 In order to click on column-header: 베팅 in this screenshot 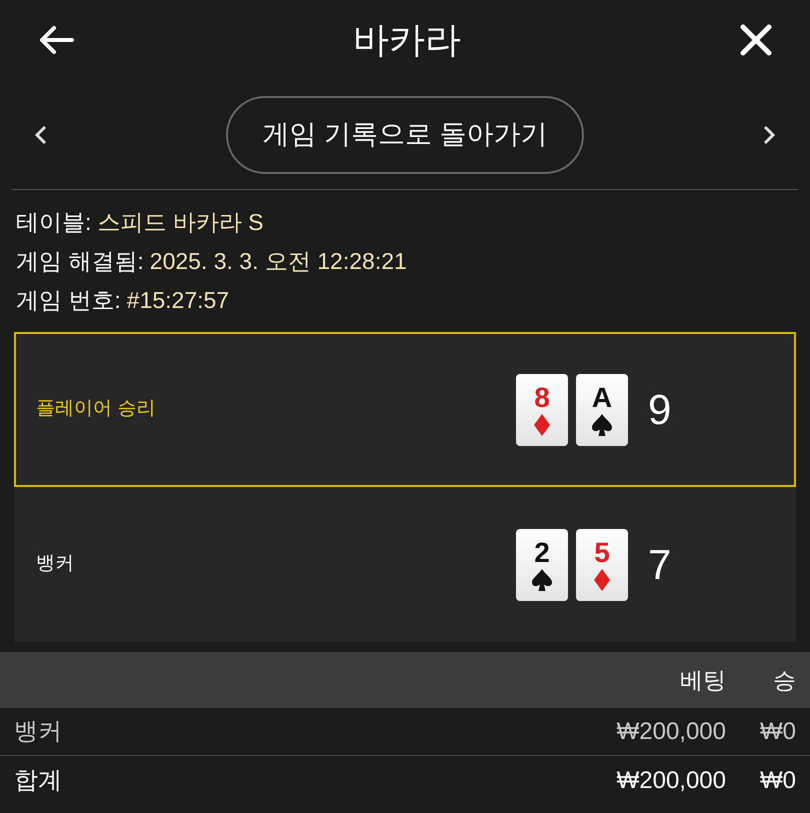, I will do `click(702, 680)`.